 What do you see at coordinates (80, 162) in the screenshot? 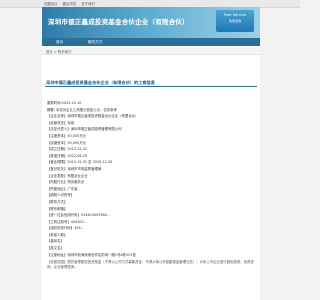
I see `info-line: 【营业期限】2015-12-31 至 2035-12-30` at bounding box center [80, 162].